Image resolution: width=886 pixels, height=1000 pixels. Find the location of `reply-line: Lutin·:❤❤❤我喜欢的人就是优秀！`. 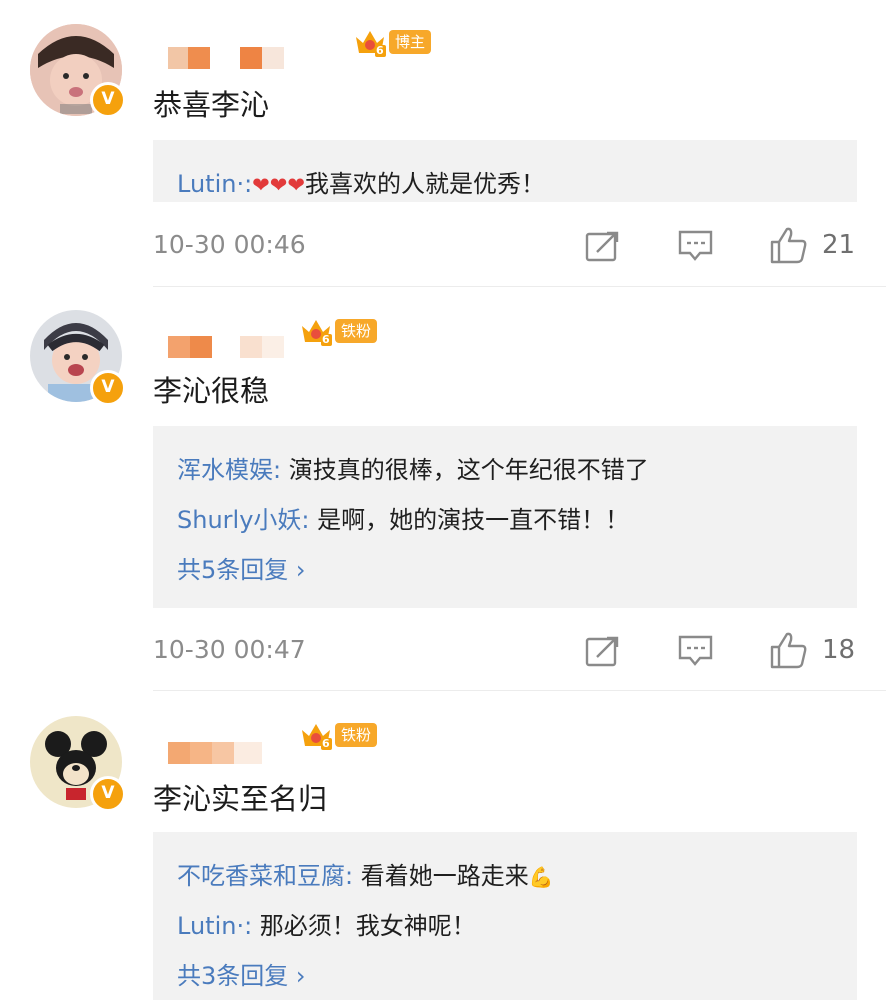

reply-line: Lutin·:❤❤❤我喜欢的人就是优秀！ is located at coordinates (361, 181).